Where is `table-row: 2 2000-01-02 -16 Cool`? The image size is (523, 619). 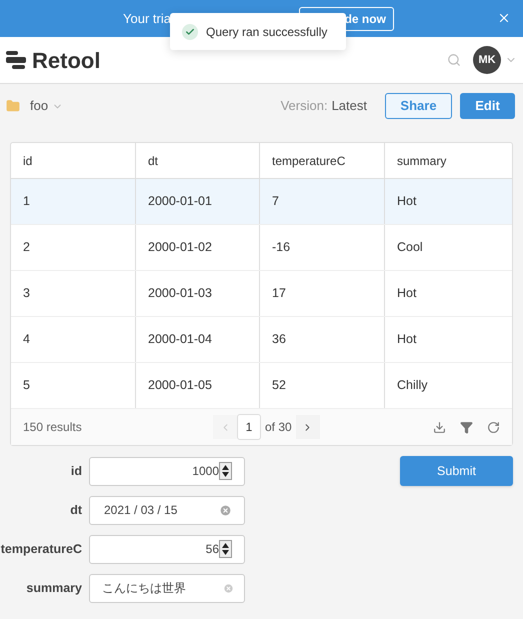 table-row: 2 2000-01-02 -16 Cool is located at coordinates (261, 248).